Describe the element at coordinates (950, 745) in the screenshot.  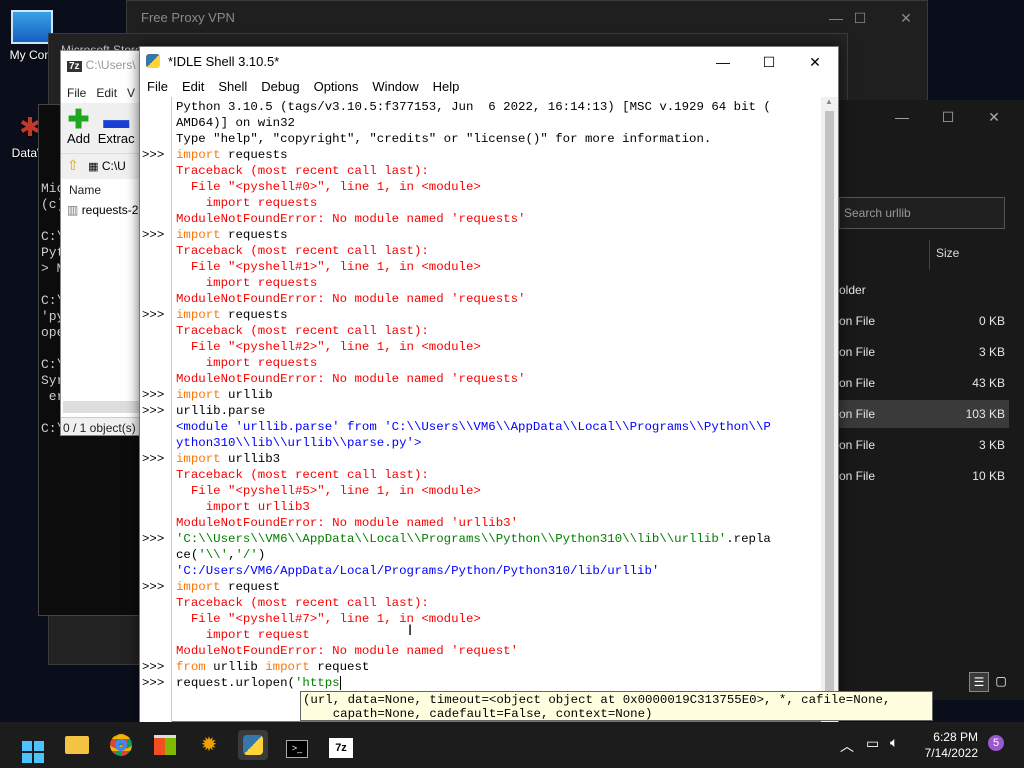
I see `clock: 6:28 PM 7/14/2022` at that location.